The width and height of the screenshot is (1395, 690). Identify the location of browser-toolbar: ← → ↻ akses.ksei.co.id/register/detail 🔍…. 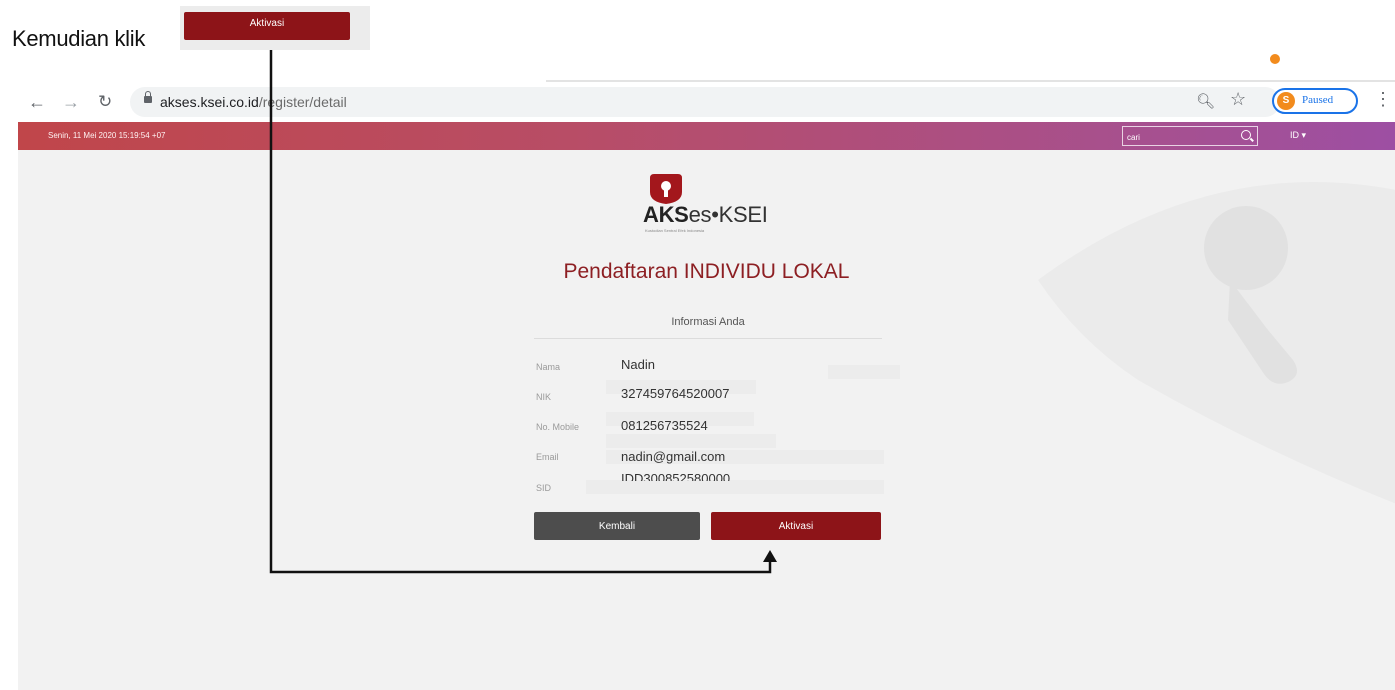
(706, 103).